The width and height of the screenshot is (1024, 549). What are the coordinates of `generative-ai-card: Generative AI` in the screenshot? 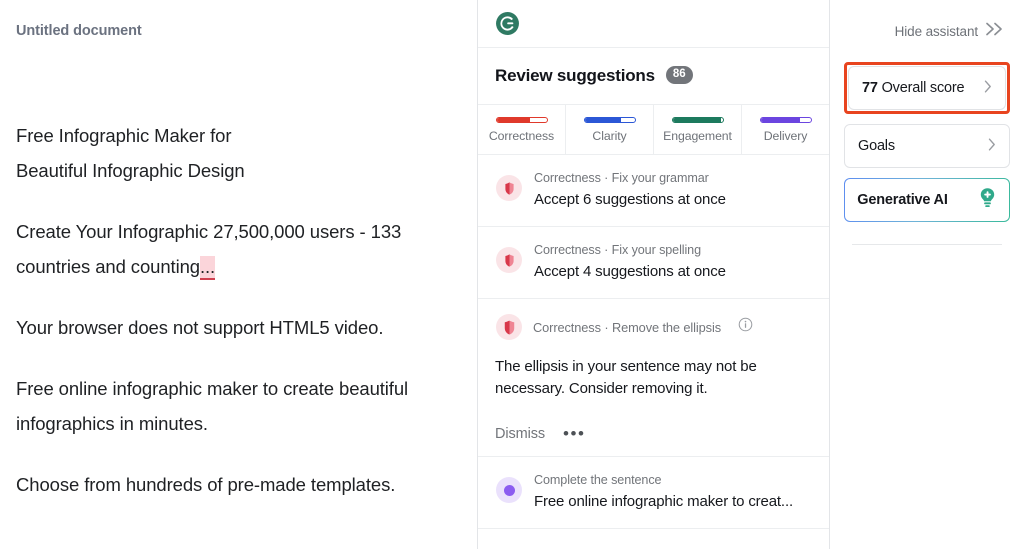 It's located at (927, 200).